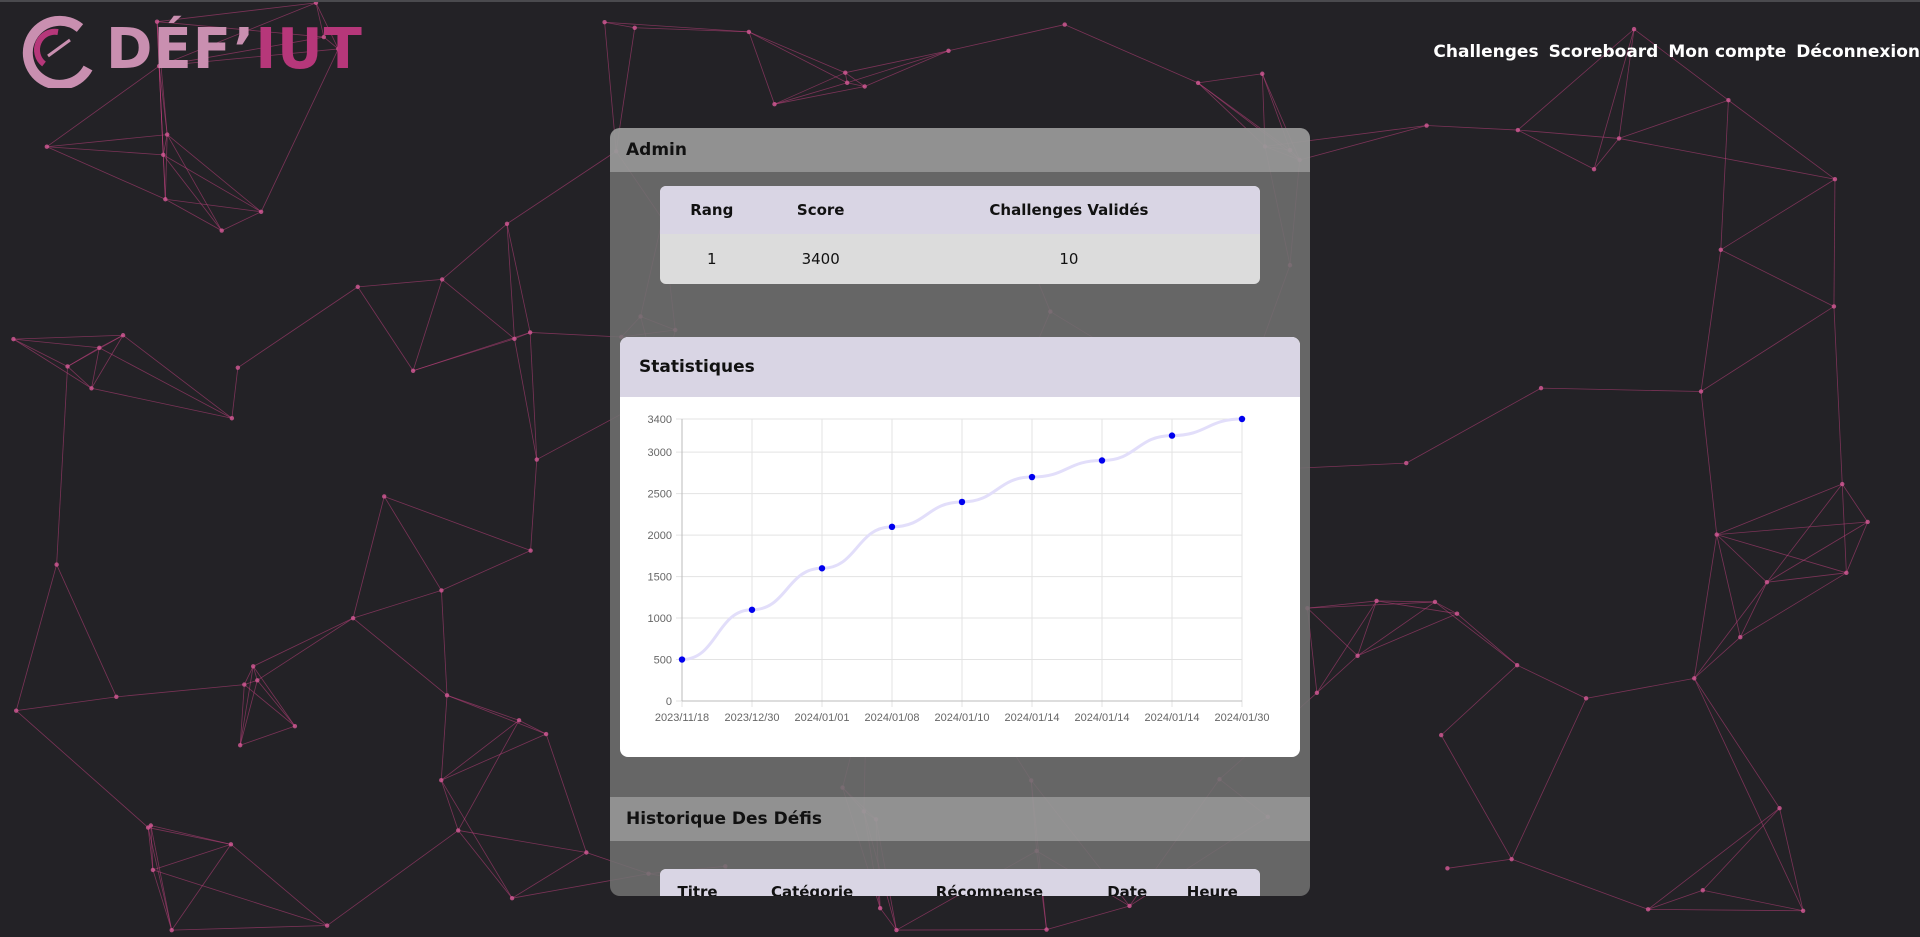 This screenshot has width=1920, height=937. What do you see at coordinates (663, 661) in the screenshot?
I see `y-tick-label: 500` at bounding box center [663, 661].